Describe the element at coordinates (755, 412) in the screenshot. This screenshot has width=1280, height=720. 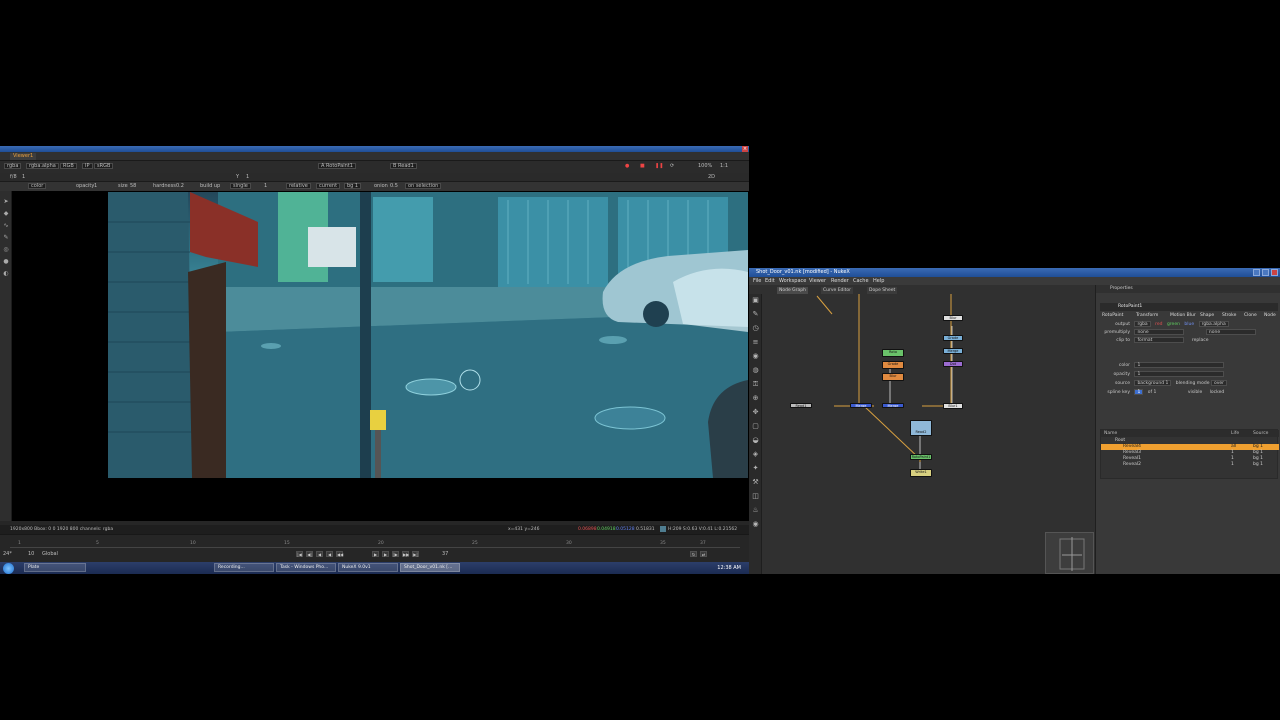
I see `transform-nodes-icon: ✥` at that location.